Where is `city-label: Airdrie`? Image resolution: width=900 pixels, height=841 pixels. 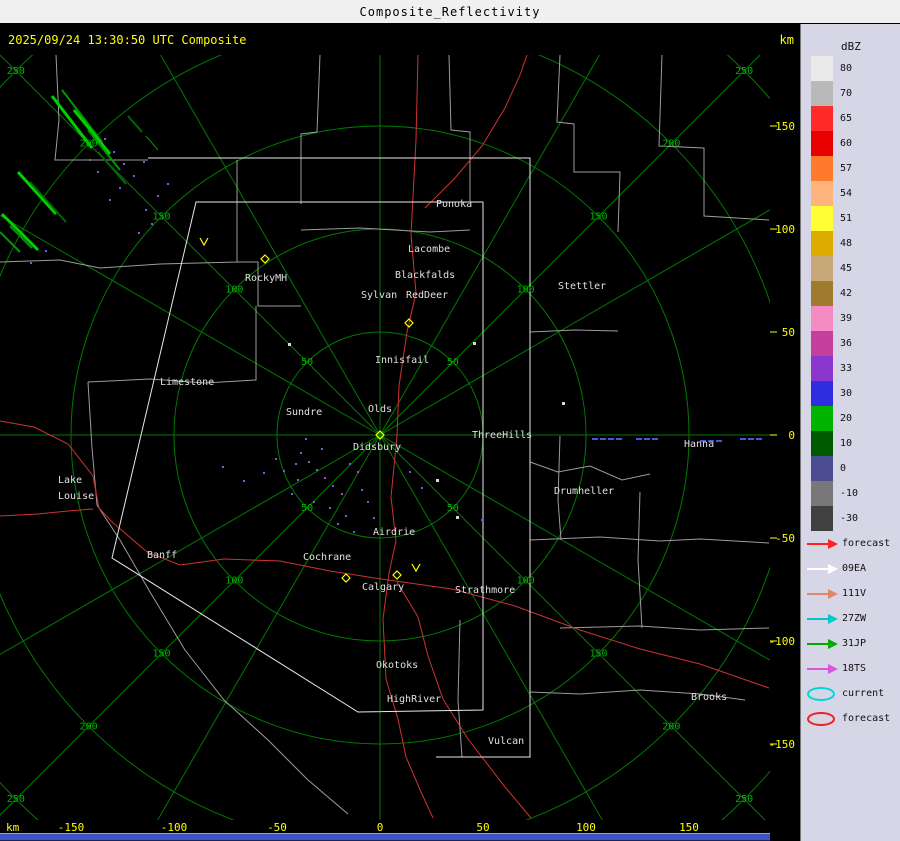
city-label: Airdrie is located at coordinates (394, 532).